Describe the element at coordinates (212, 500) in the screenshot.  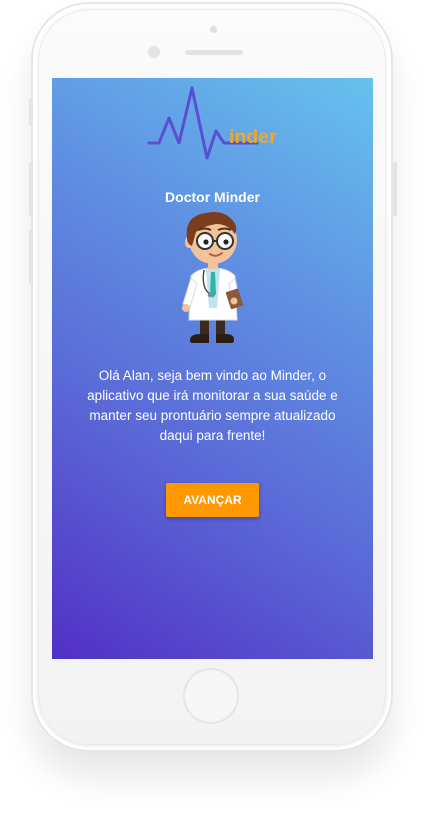
I see `advance-button: AVANÇAR` at that location.